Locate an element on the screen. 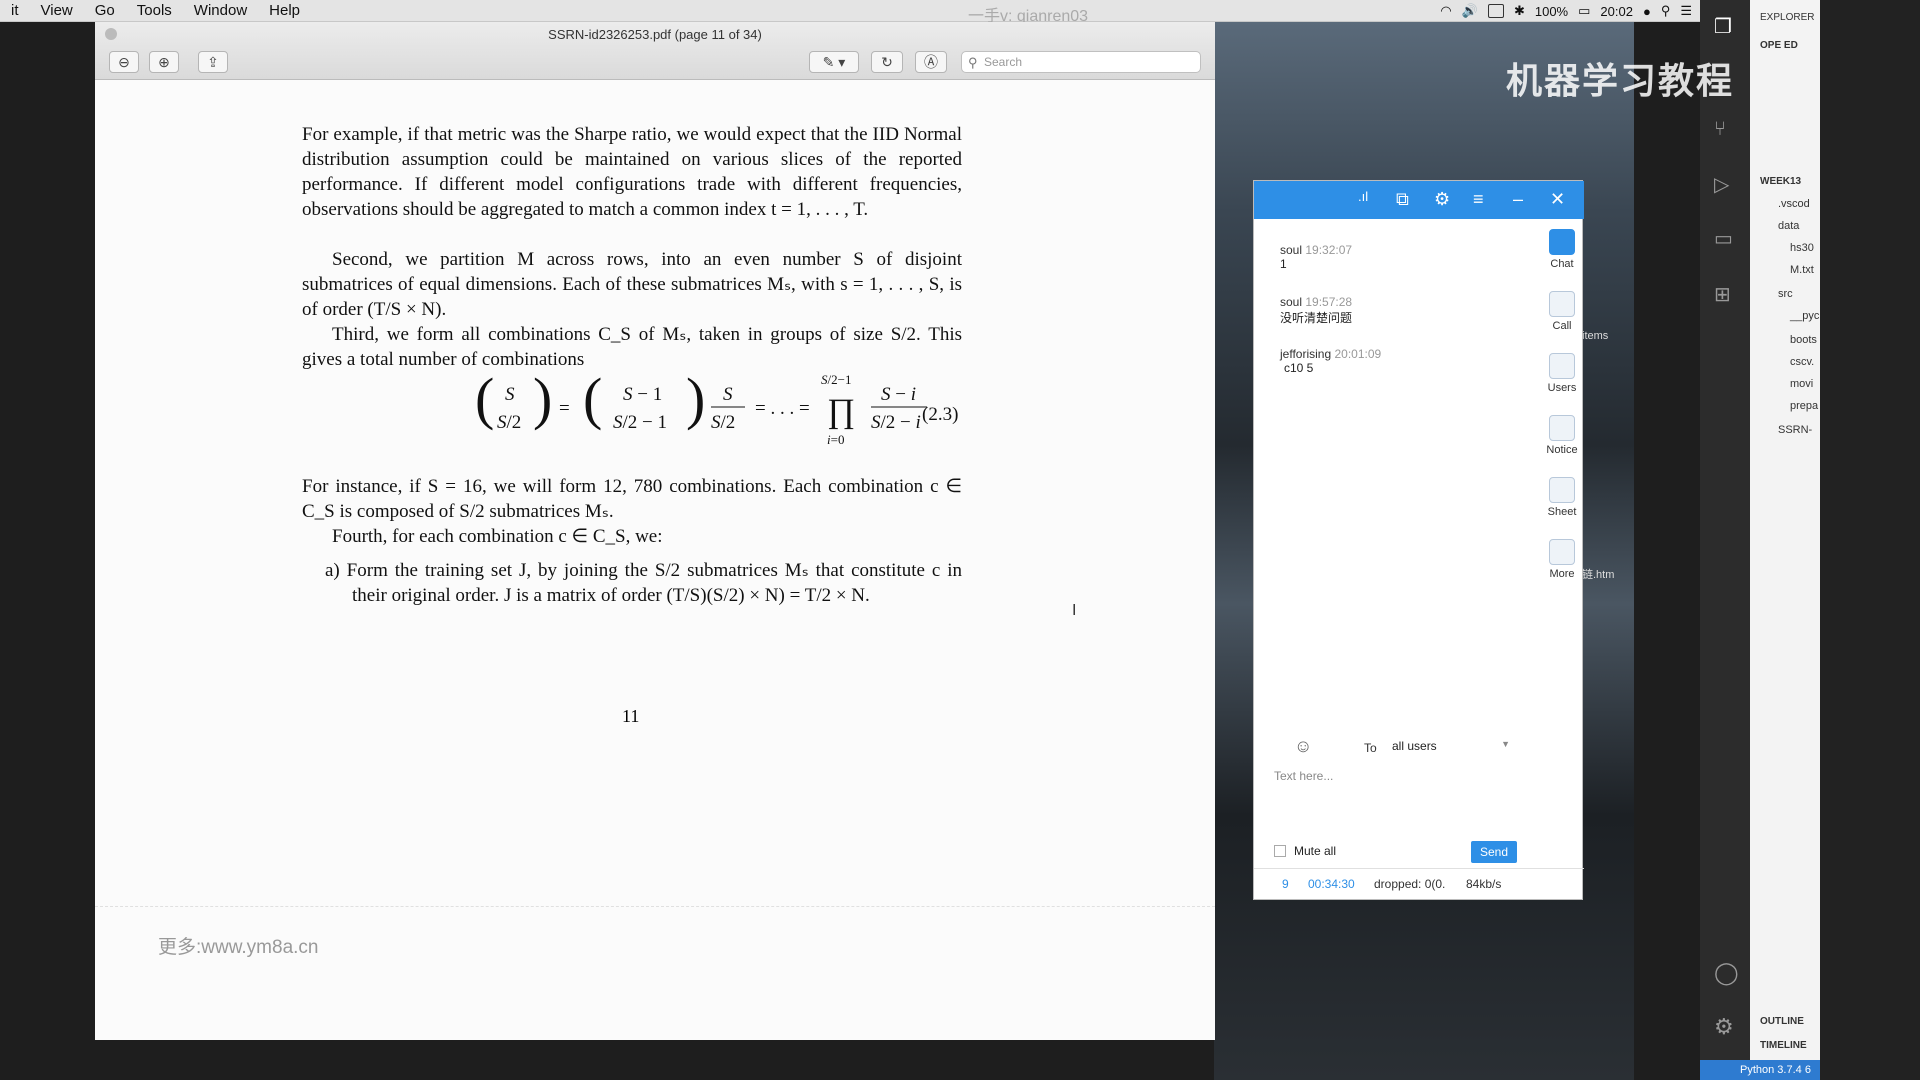 This screenshot has width=1920, height=1080. message-time: 20:01:09 is located at coordinates (1358, 354).